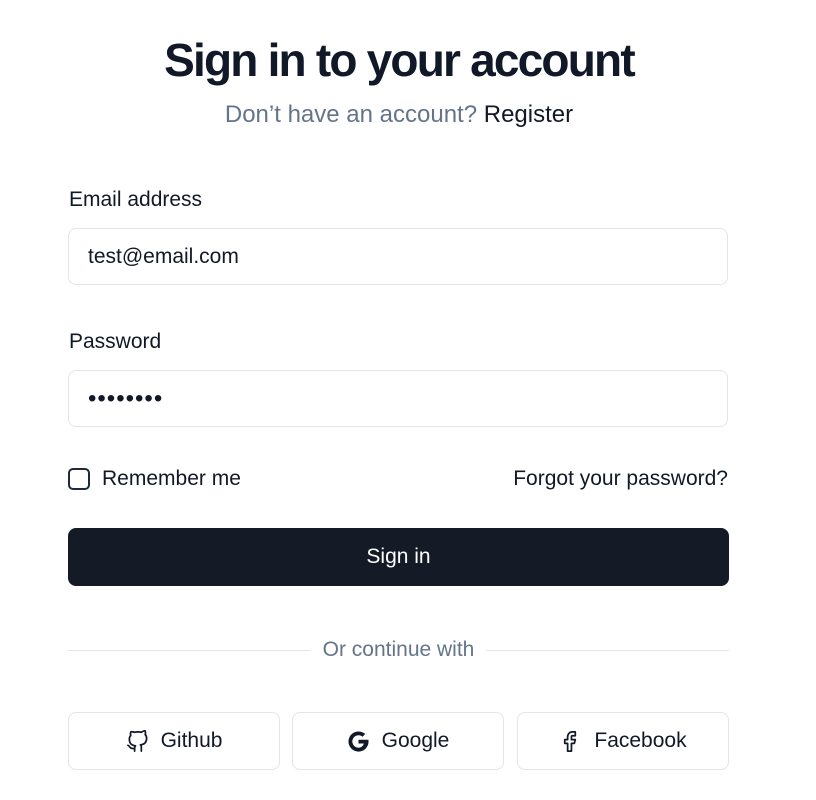 This screenshot has height=800, width=816. Describe the element at coordinates (400, 60) in the screenshot. I see `page-title: Sign in to your account` at that location.